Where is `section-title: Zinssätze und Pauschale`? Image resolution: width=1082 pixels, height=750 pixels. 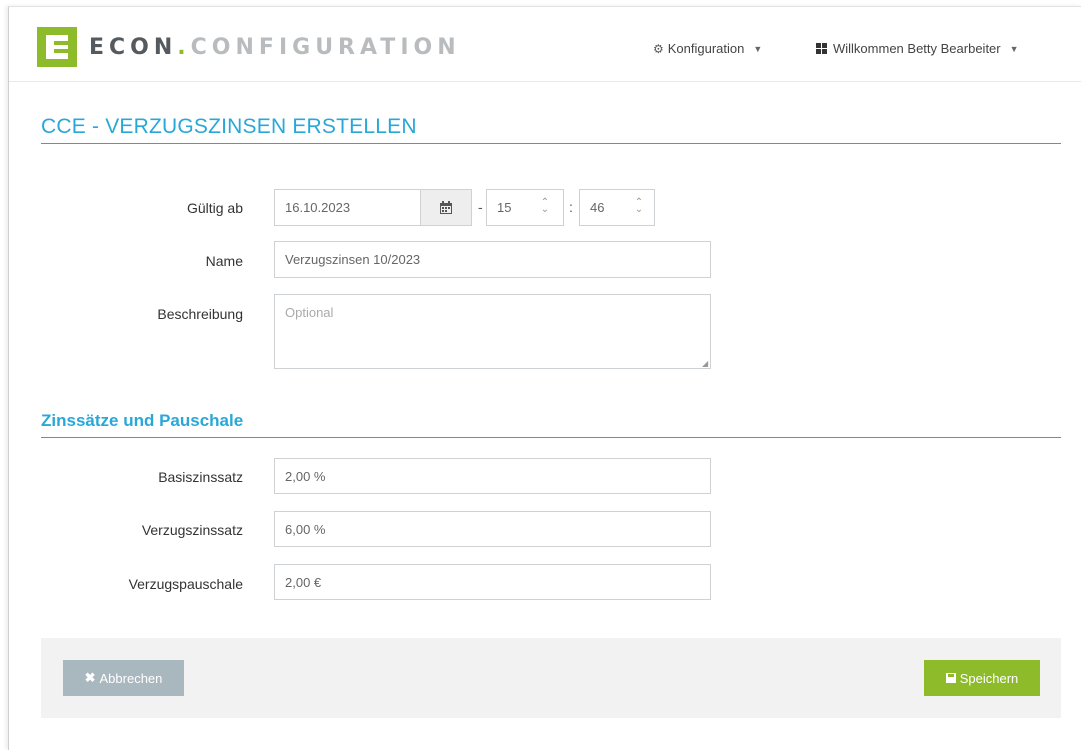
section-title: Zinssätze und Pauschale is located at coordinates (142, 420).